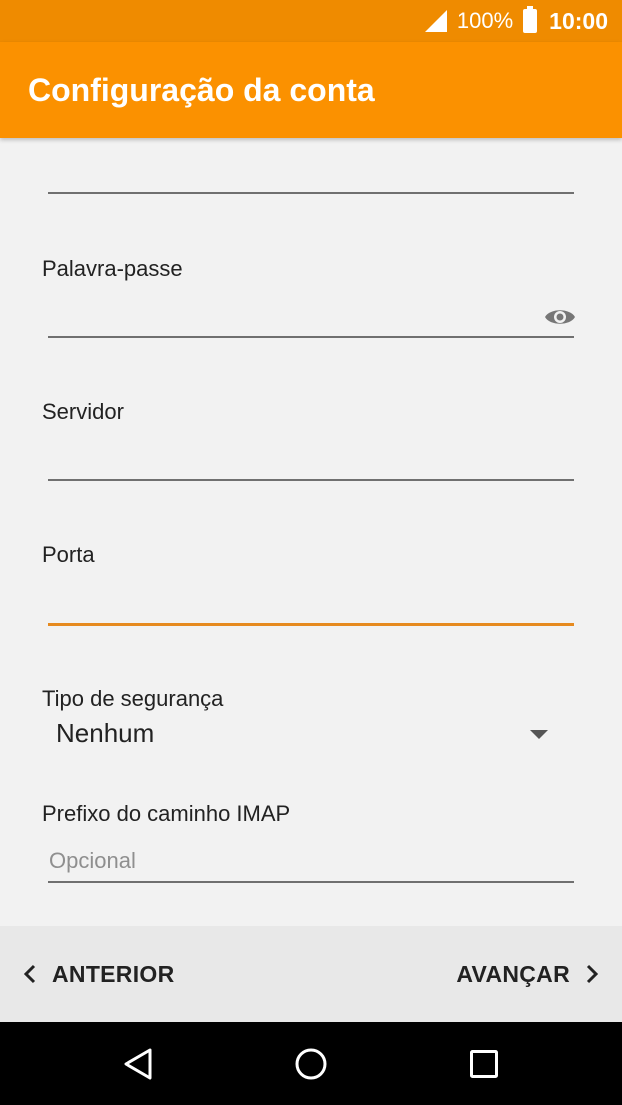 The height and width of the screenshot is (1105, 622). I want to click on clock: 10:00, so click(578, 20).